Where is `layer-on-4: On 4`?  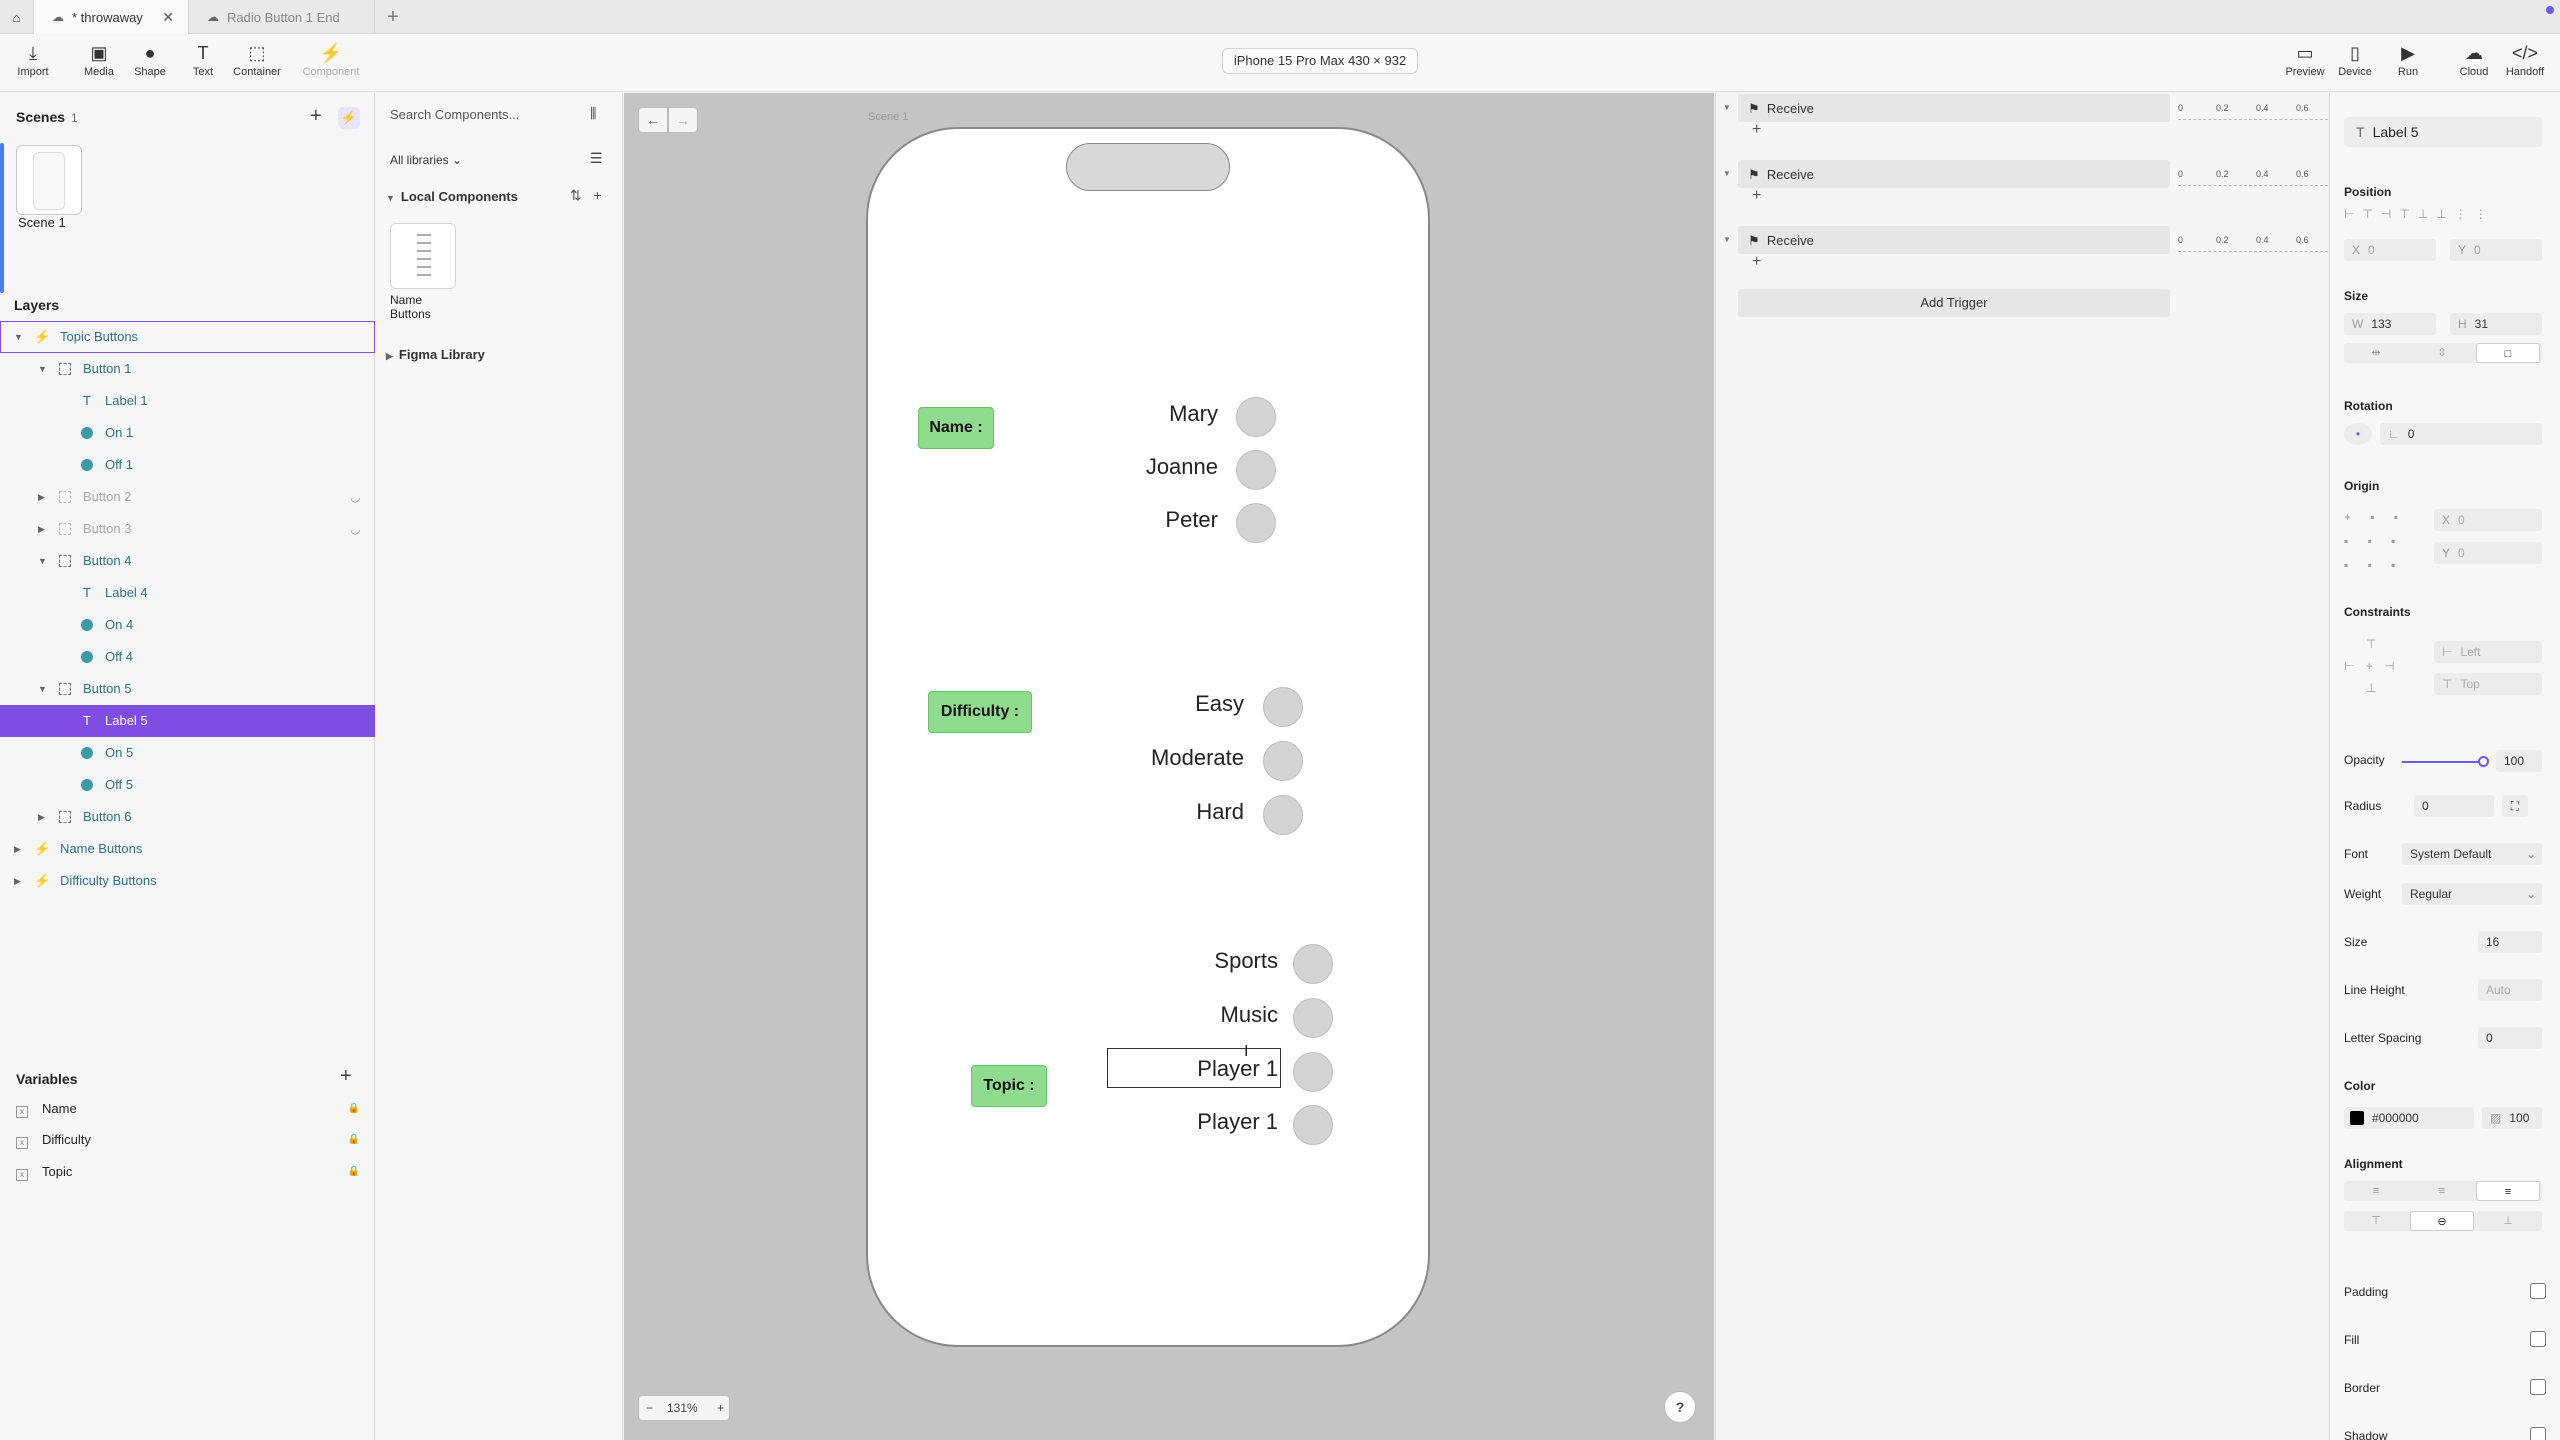 layer-on-4: On 4 is located at coordinates (187, 625).